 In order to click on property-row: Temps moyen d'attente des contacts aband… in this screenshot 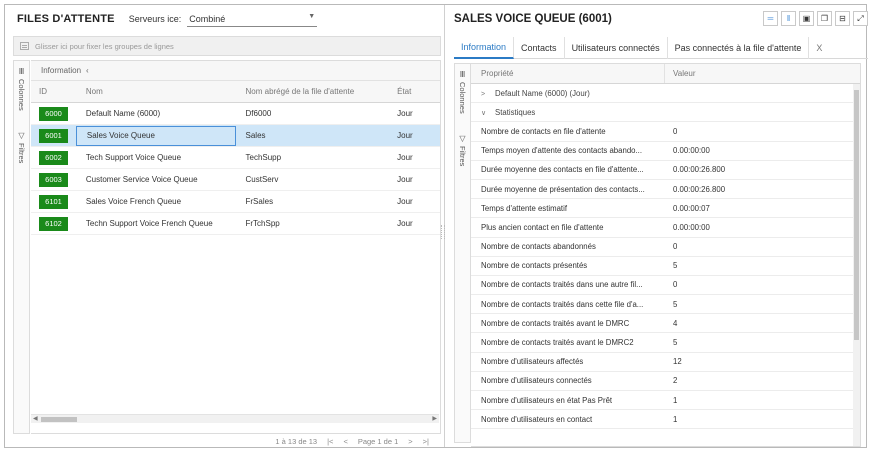, I will do `click(665, 151)`.